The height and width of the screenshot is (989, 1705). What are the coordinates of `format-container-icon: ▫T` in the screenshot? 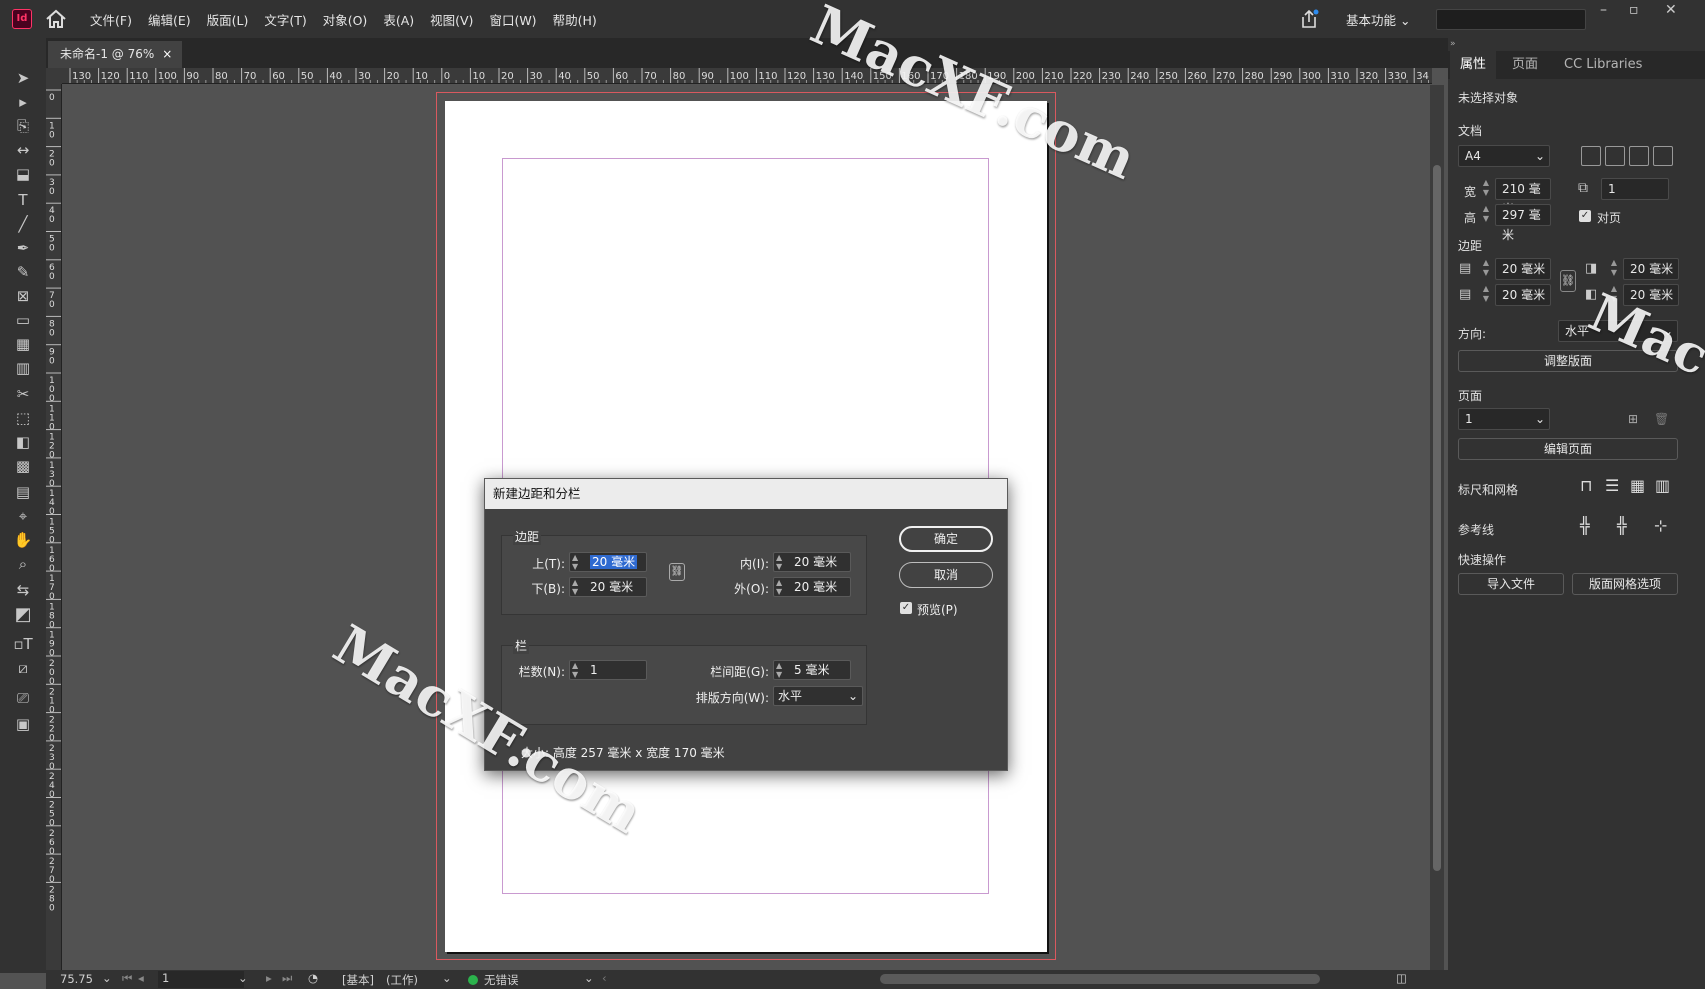 It's located at (23, 644).